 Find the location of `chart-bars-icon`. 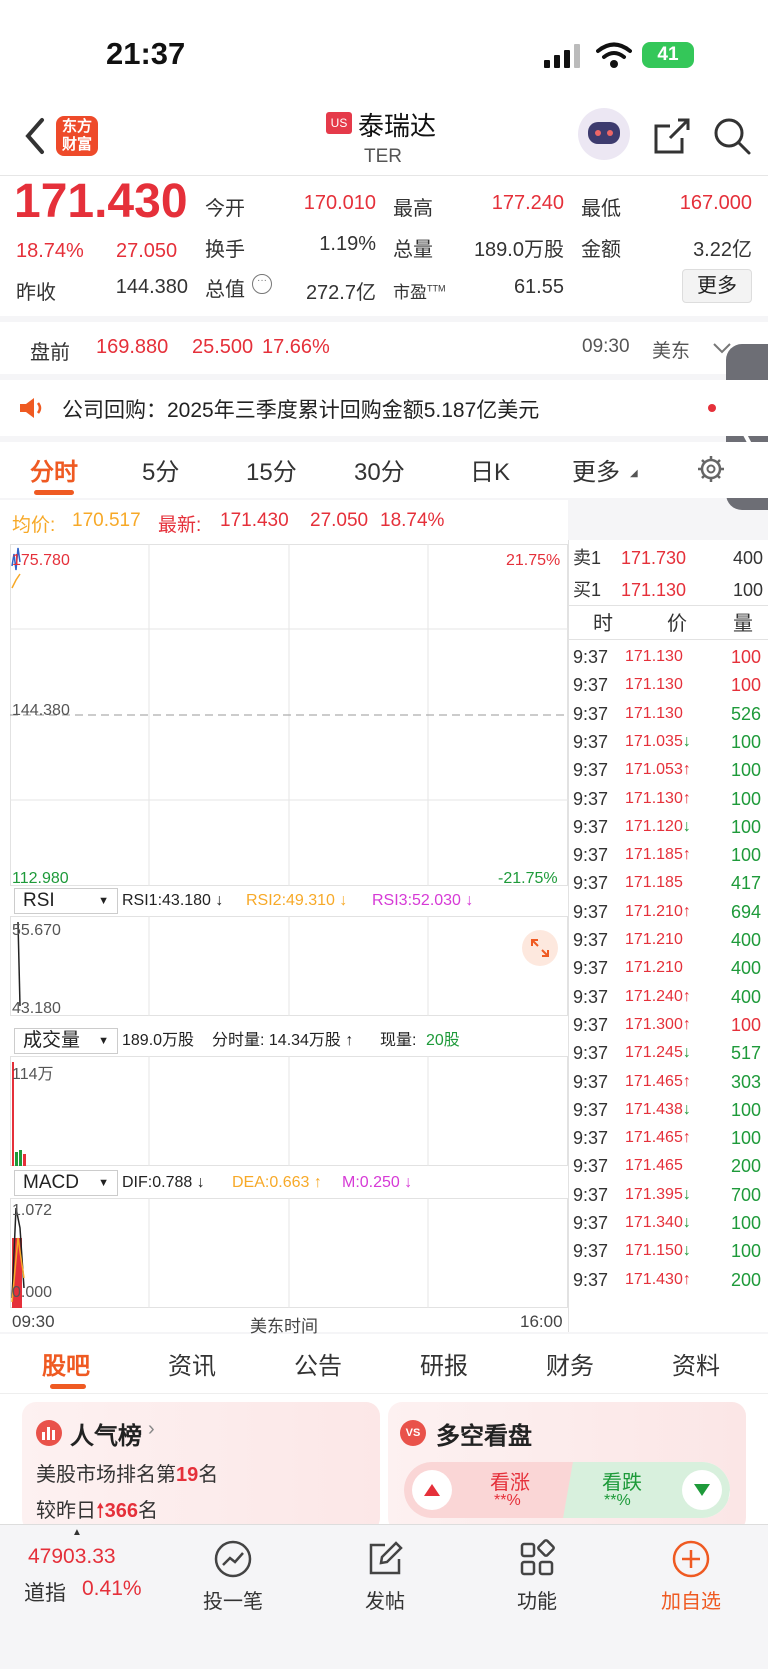

chart-bars-icon is located at coordinates (49, 1433).